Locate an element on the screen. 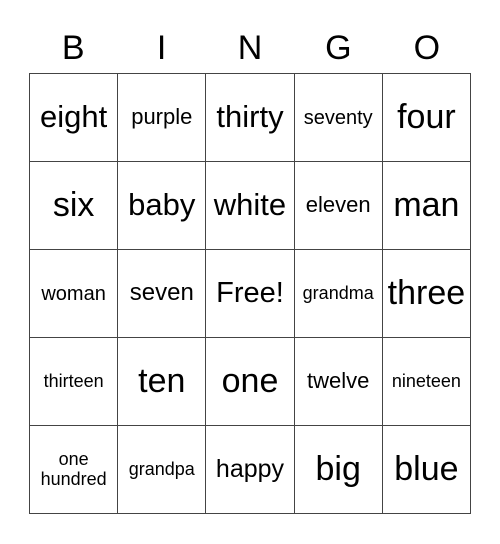 This screenshot has height=544, width=500. bingo-cell: ten is located at coordinates (162, 382).